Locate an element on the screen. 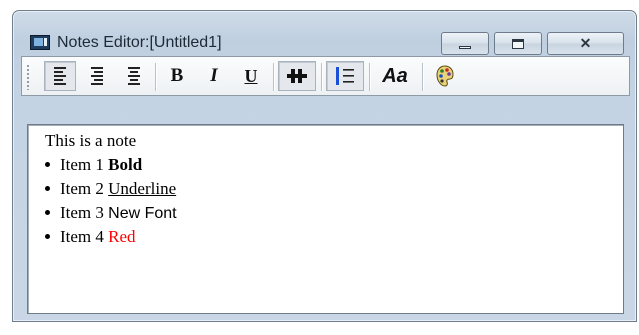  item-text: Item 1 is located at coordinates (84, 164).